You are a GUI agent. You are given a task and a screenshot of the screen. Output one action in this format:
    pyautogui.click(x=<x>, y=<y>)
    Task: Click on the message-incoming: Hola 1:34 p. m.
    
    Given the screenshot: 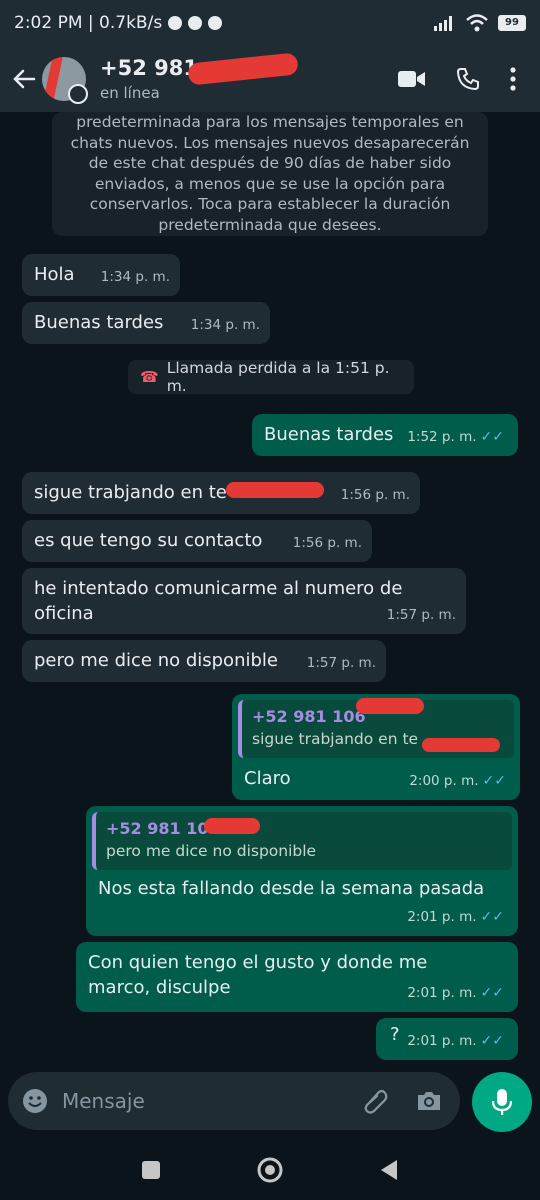 What is the action you would take?
    pyautogui.click(x=101, y=275)
    